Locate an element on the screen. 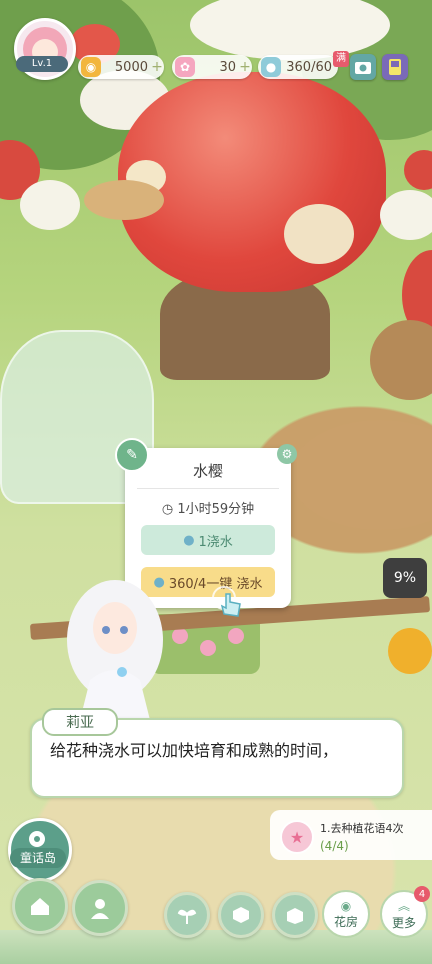 The image size is (432, 964). handbook-button is located at coordinates (395, 67).